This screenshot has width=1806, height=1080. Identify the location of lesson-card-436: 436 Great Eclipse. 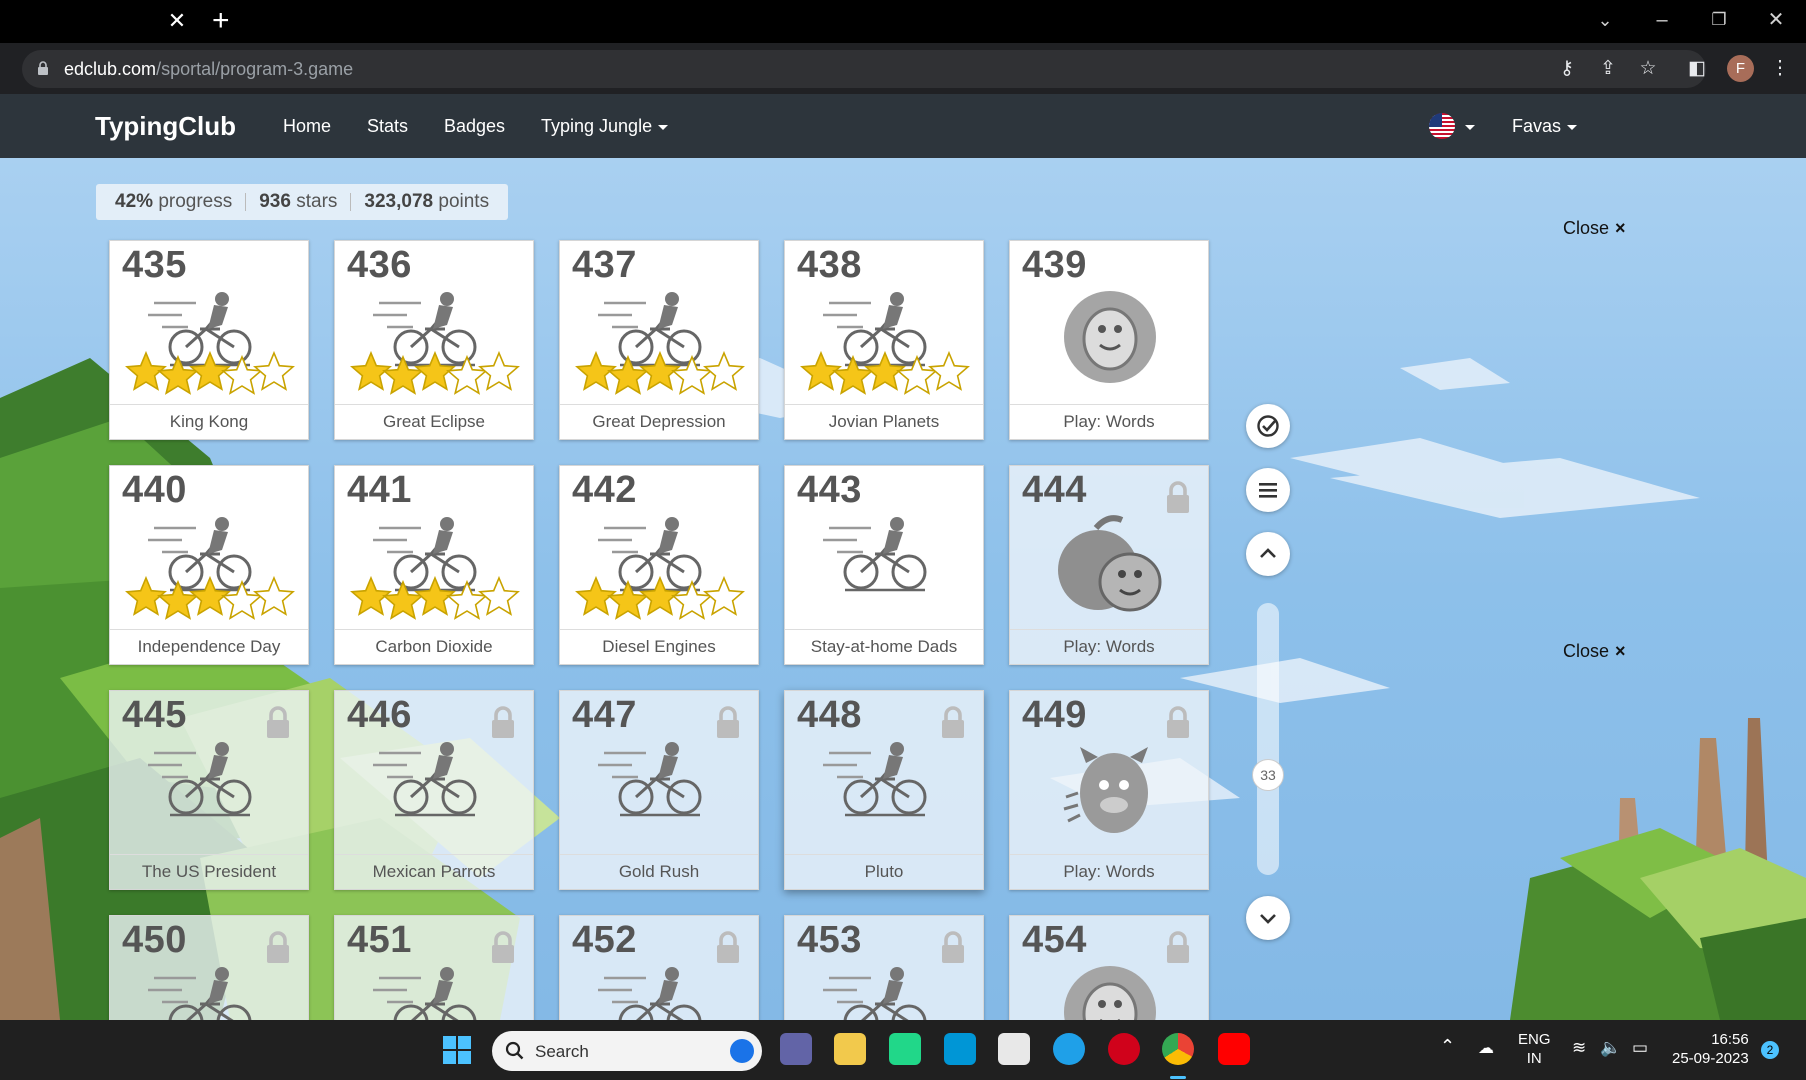
(434, 340).